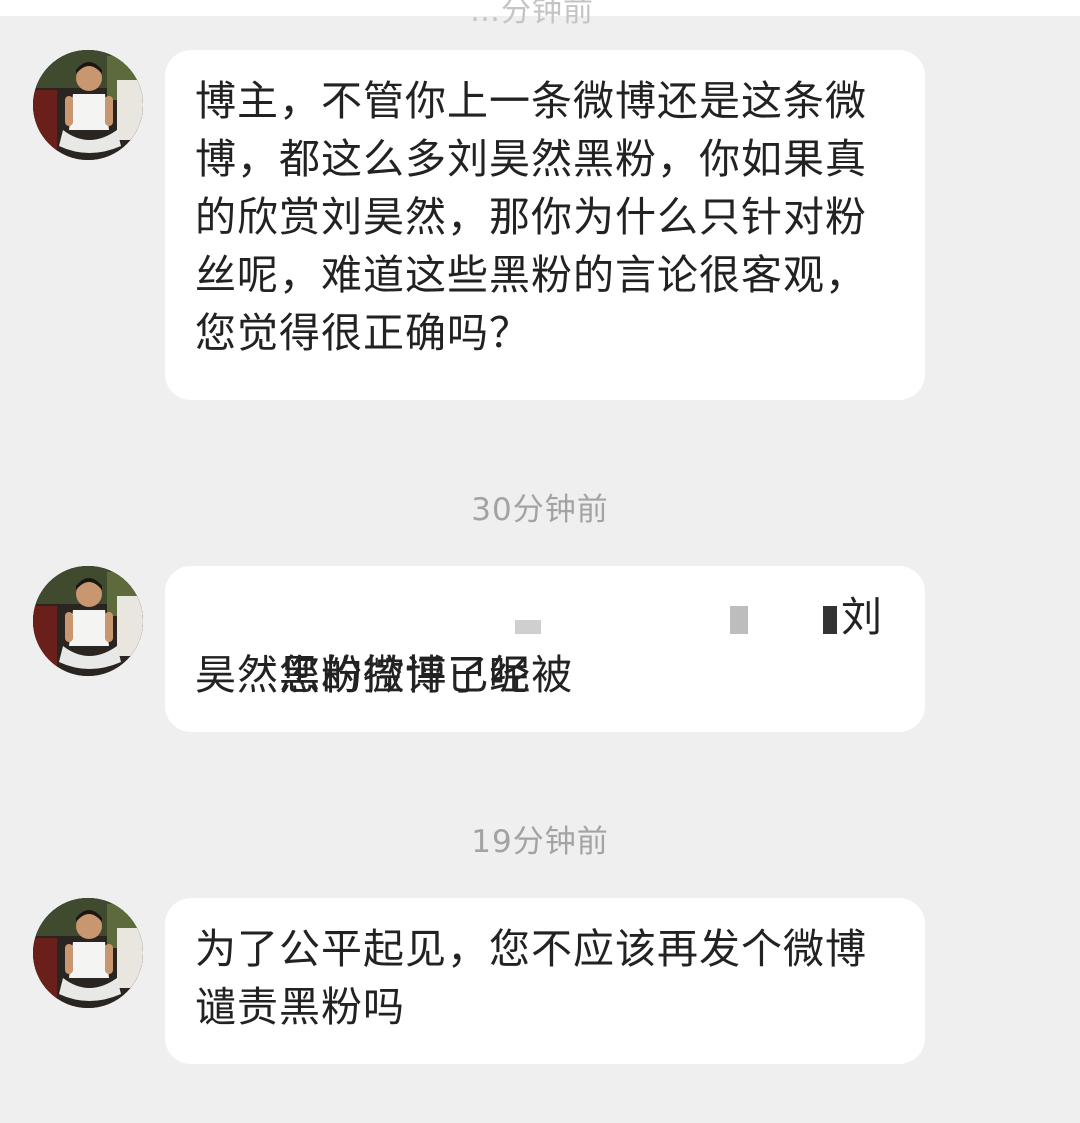  I want to click on message-bubble: 为了公平起见，您不应该再发个微博谴责黑粉吗, so click(545, 981).